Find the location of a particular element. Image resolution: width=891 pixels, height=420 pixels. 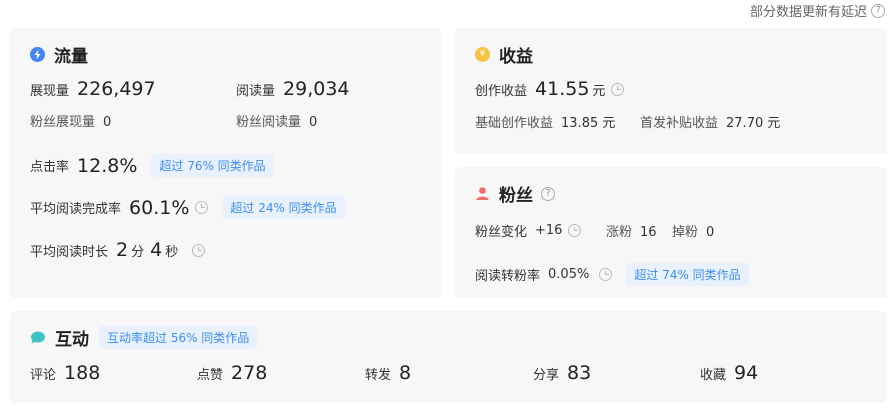

duration-metric: 平均阅读时长 2 分 4 秒 is located at coordinates (118, 250).